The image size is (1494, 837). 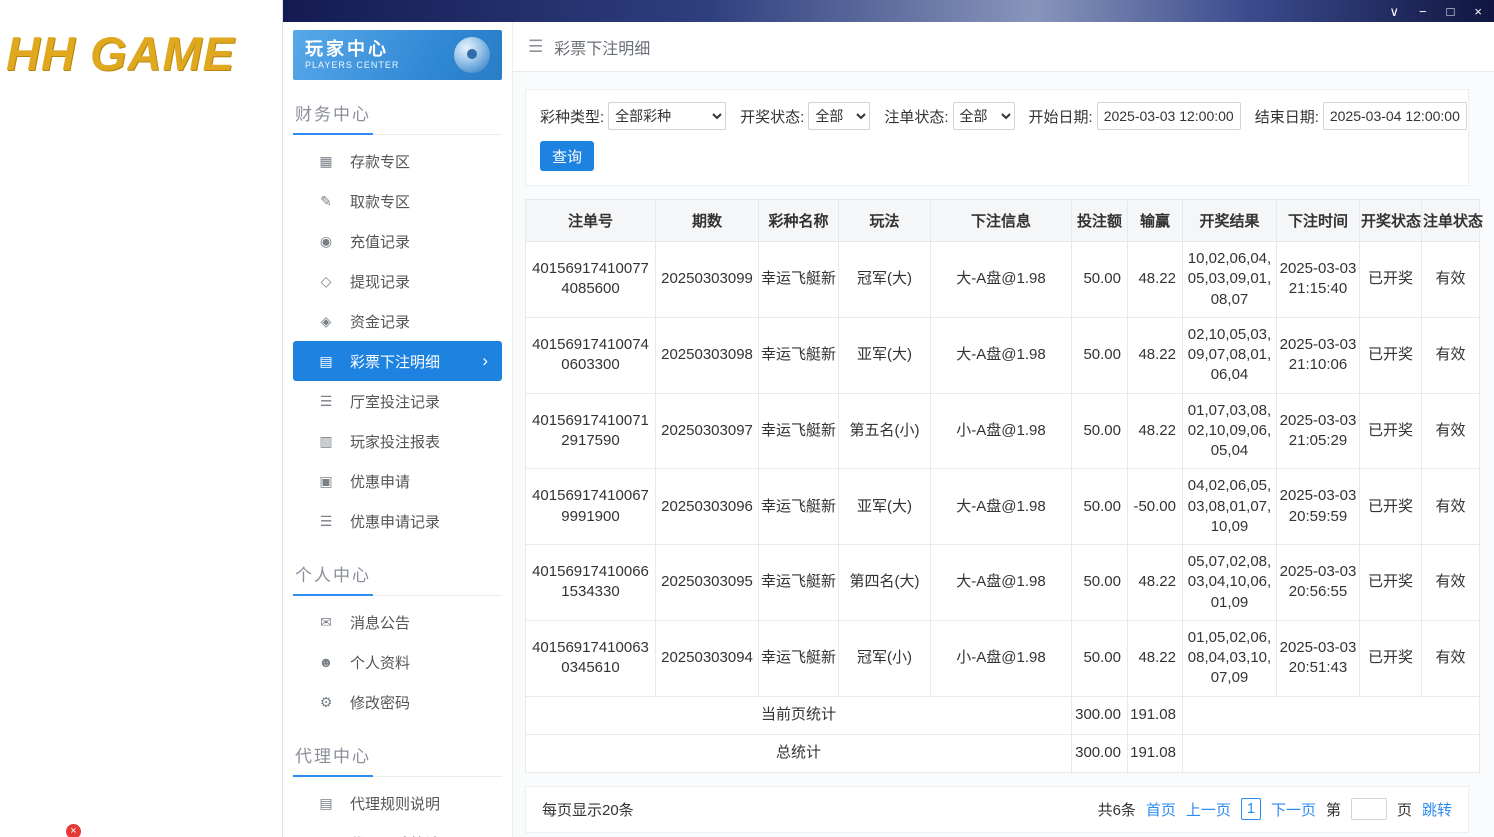 What do you see at coordinates (1155, 753) in the screenshot?
I see `summary-winloss-total: 191.08` at bounding box center [1155, 753].